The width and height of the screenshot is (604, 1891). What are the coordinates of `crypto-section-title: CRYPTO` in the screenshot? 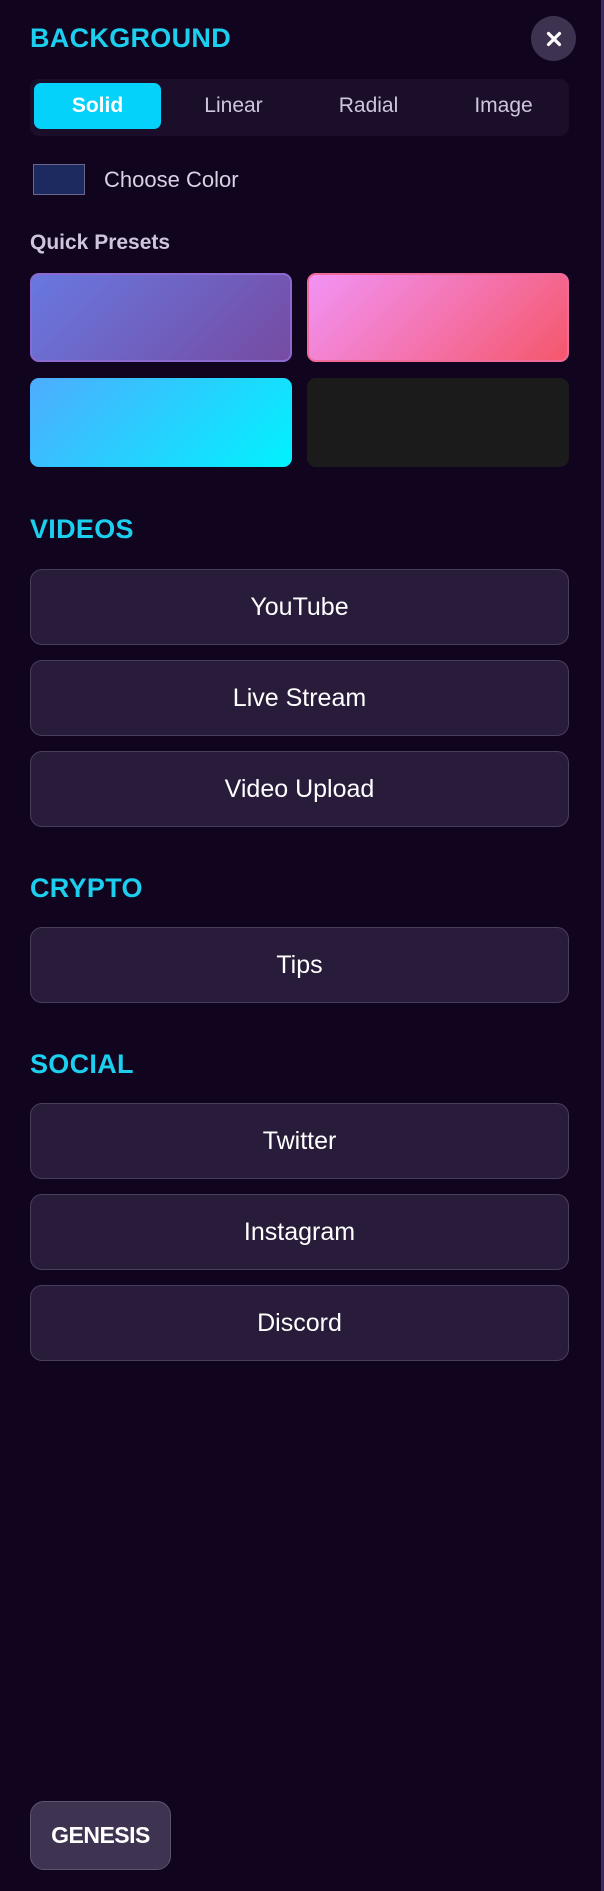 It's located at (86, 888).